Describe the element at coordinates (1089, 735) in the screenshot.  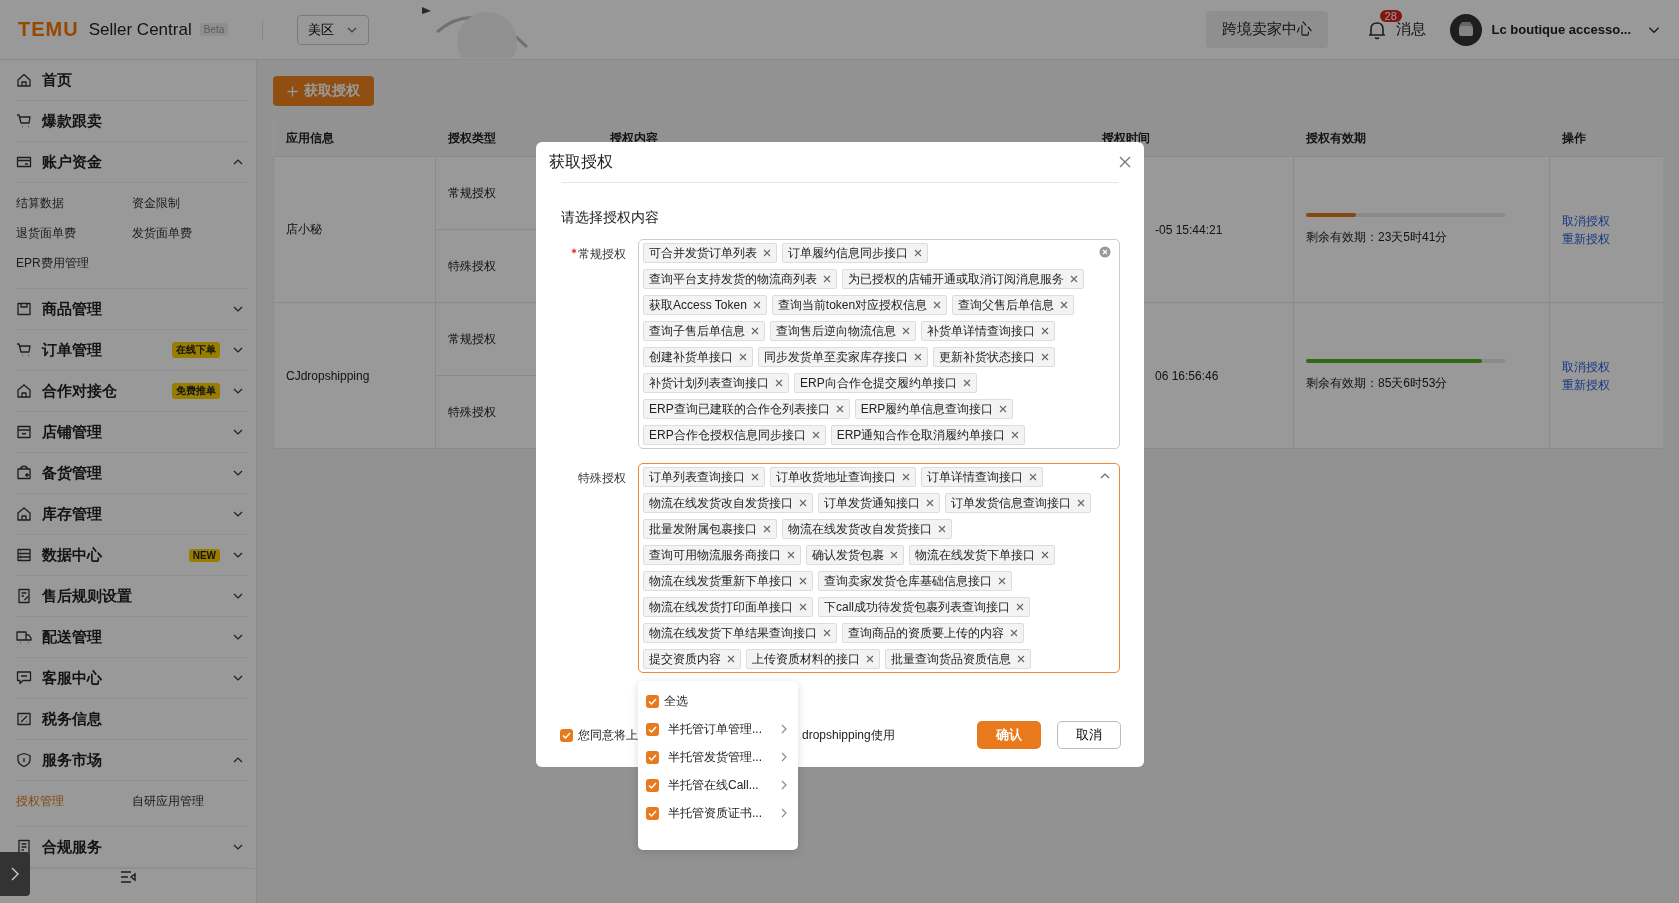
I see `cancel-button: 取消` at that location.